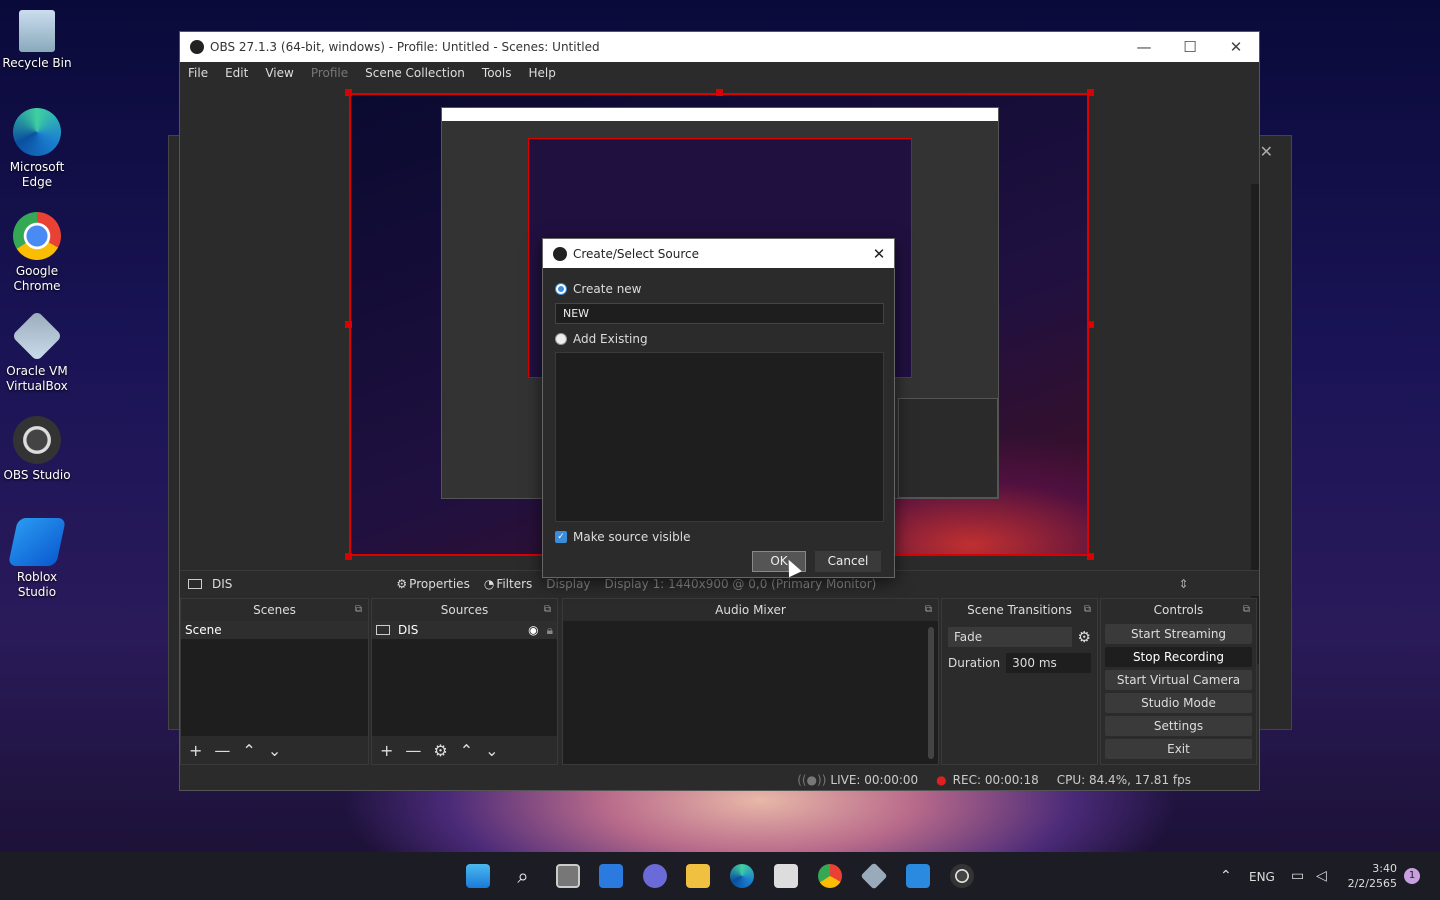  What do you see at coordinates (607, 289) in the screenshot?
I see `create-new-label: Create new` at bounding box center [607, 289].